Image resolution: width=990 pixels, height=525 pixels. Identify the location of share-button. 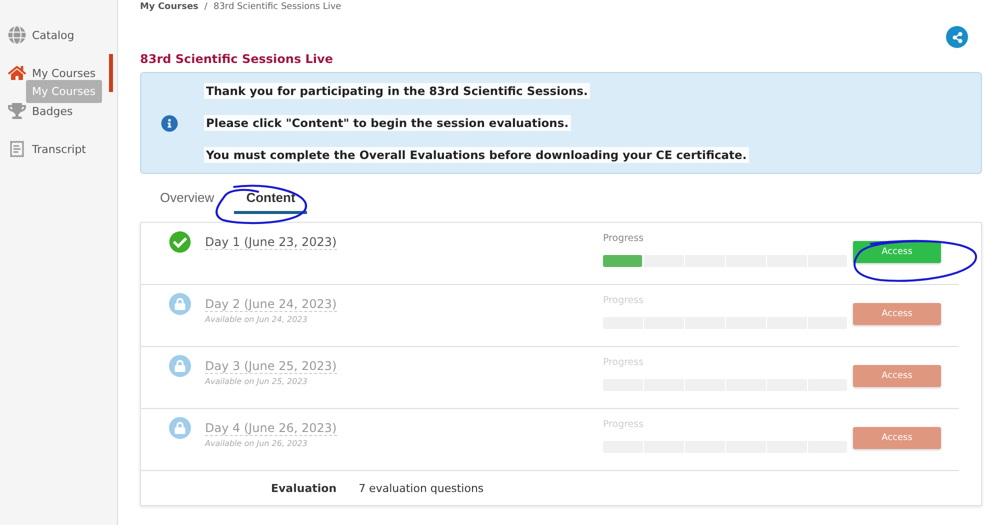
(957, 37).